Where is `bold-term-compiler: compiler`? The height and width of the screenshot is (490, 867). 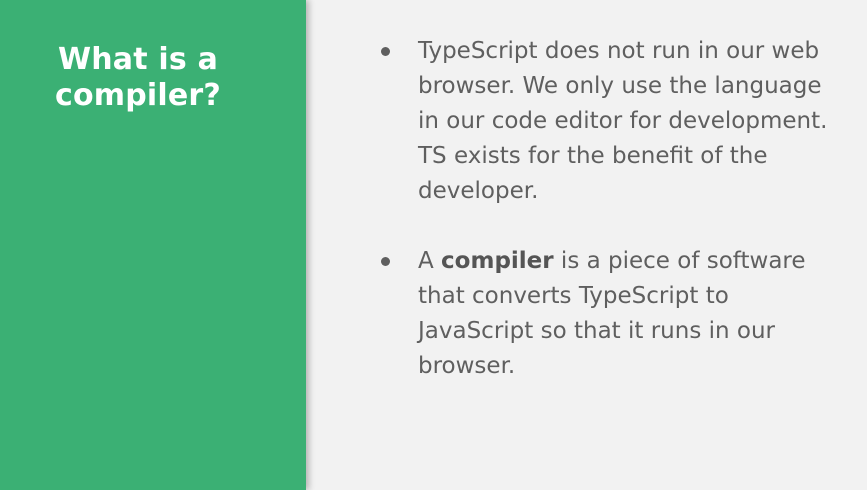
bold-term-compiler: compiler is located at coordinates (497, 261).